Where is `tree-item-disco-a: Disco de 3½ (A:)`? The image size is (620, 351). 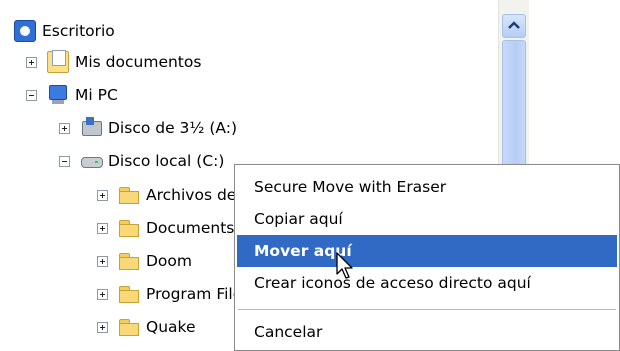
tree-item-disco-a: Disco de 3½ (A:) is located at coordinates (148, 128).